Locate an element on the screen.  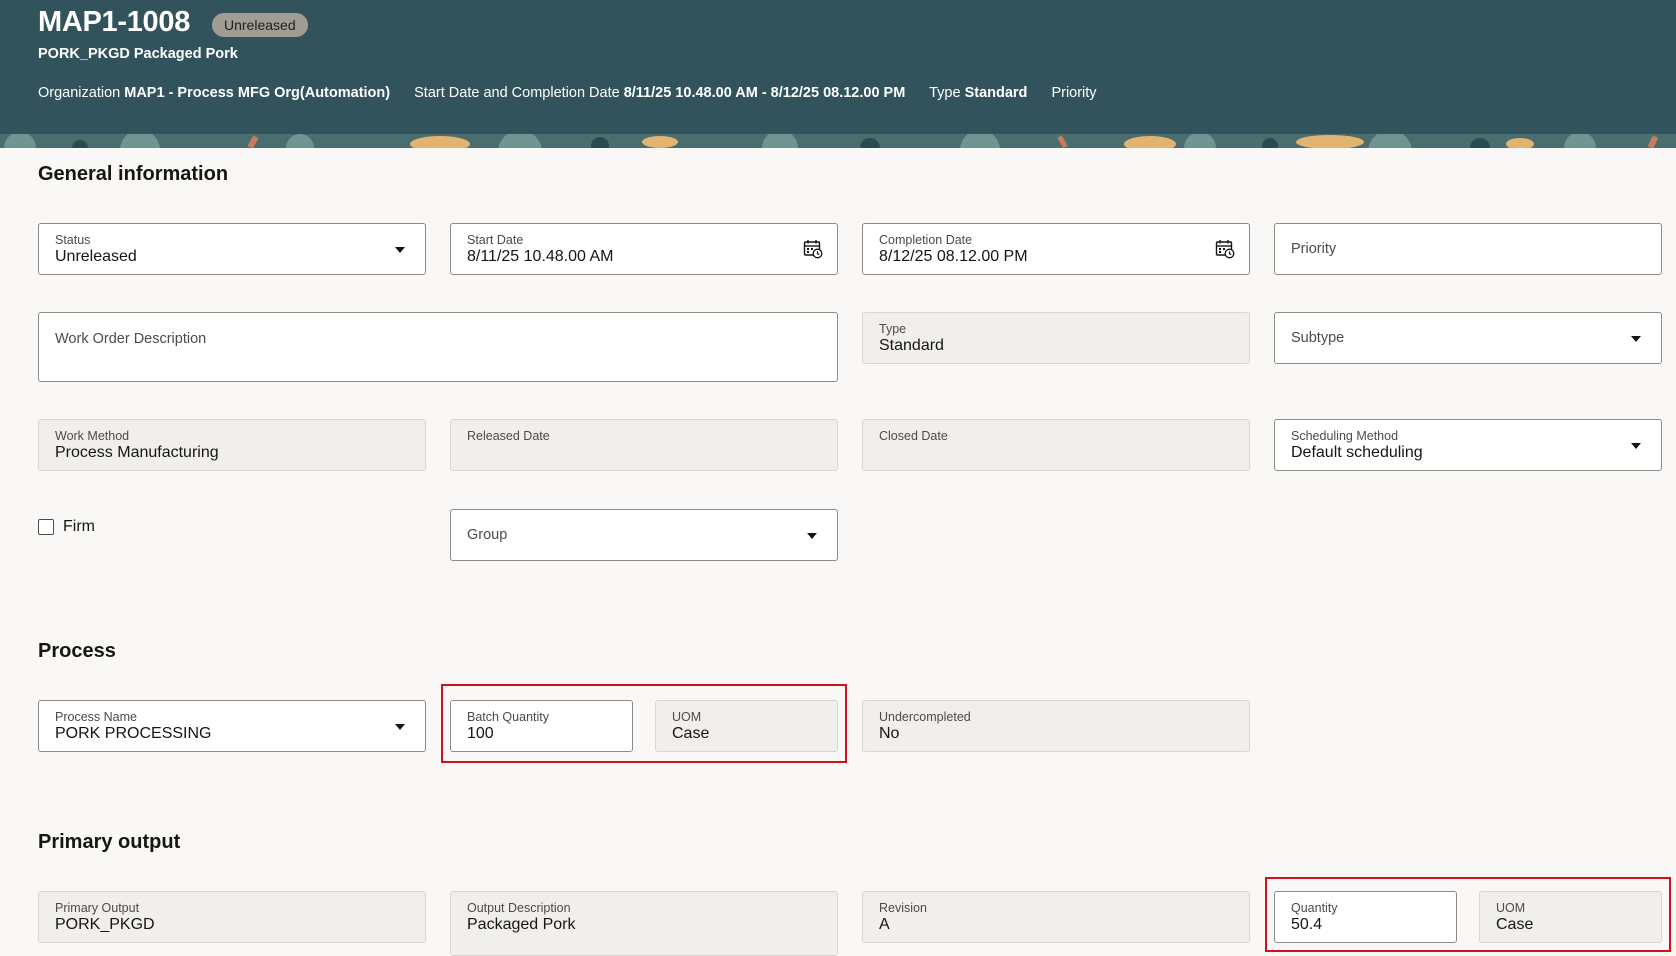
output-uom-value: Case is located at coordinates (1515, 924).